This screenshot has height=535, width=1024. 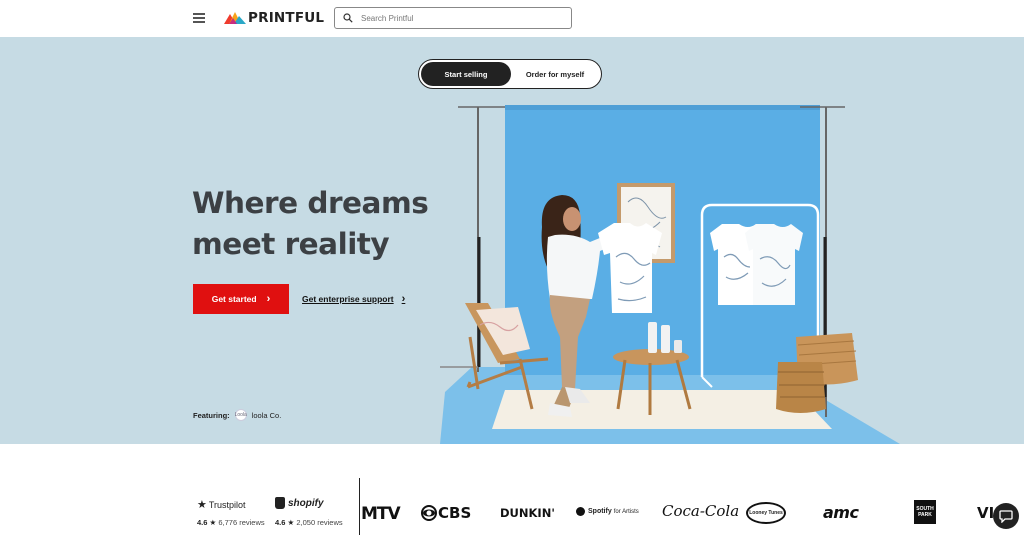 What do you see at coordinates (299, 503) in the screenshot?
I see `shopify-logo: shopify` at bounding box center [299, 503].